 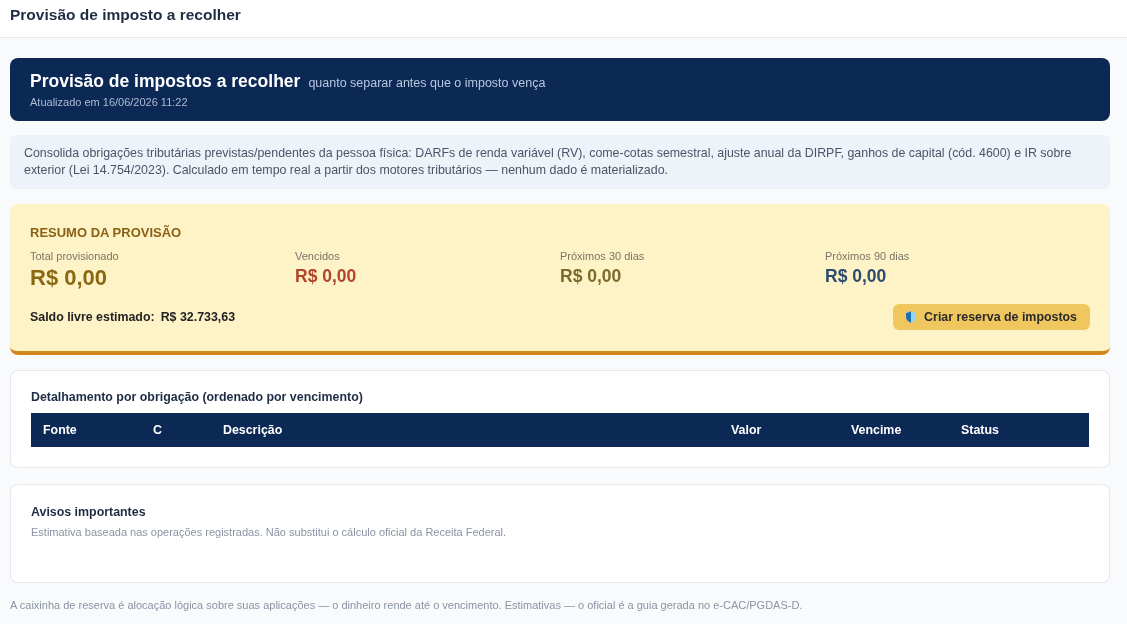 I want to click on metric-label: Próximos 90 dias, so click(x=867, y=256).